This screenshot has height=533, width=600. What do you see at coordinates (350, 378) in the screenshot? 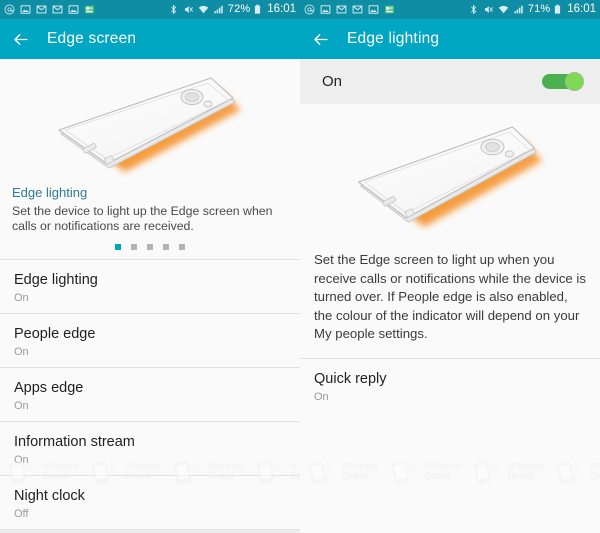
I see `list-item-title: Quick reply` at bounding box center [350, 378].